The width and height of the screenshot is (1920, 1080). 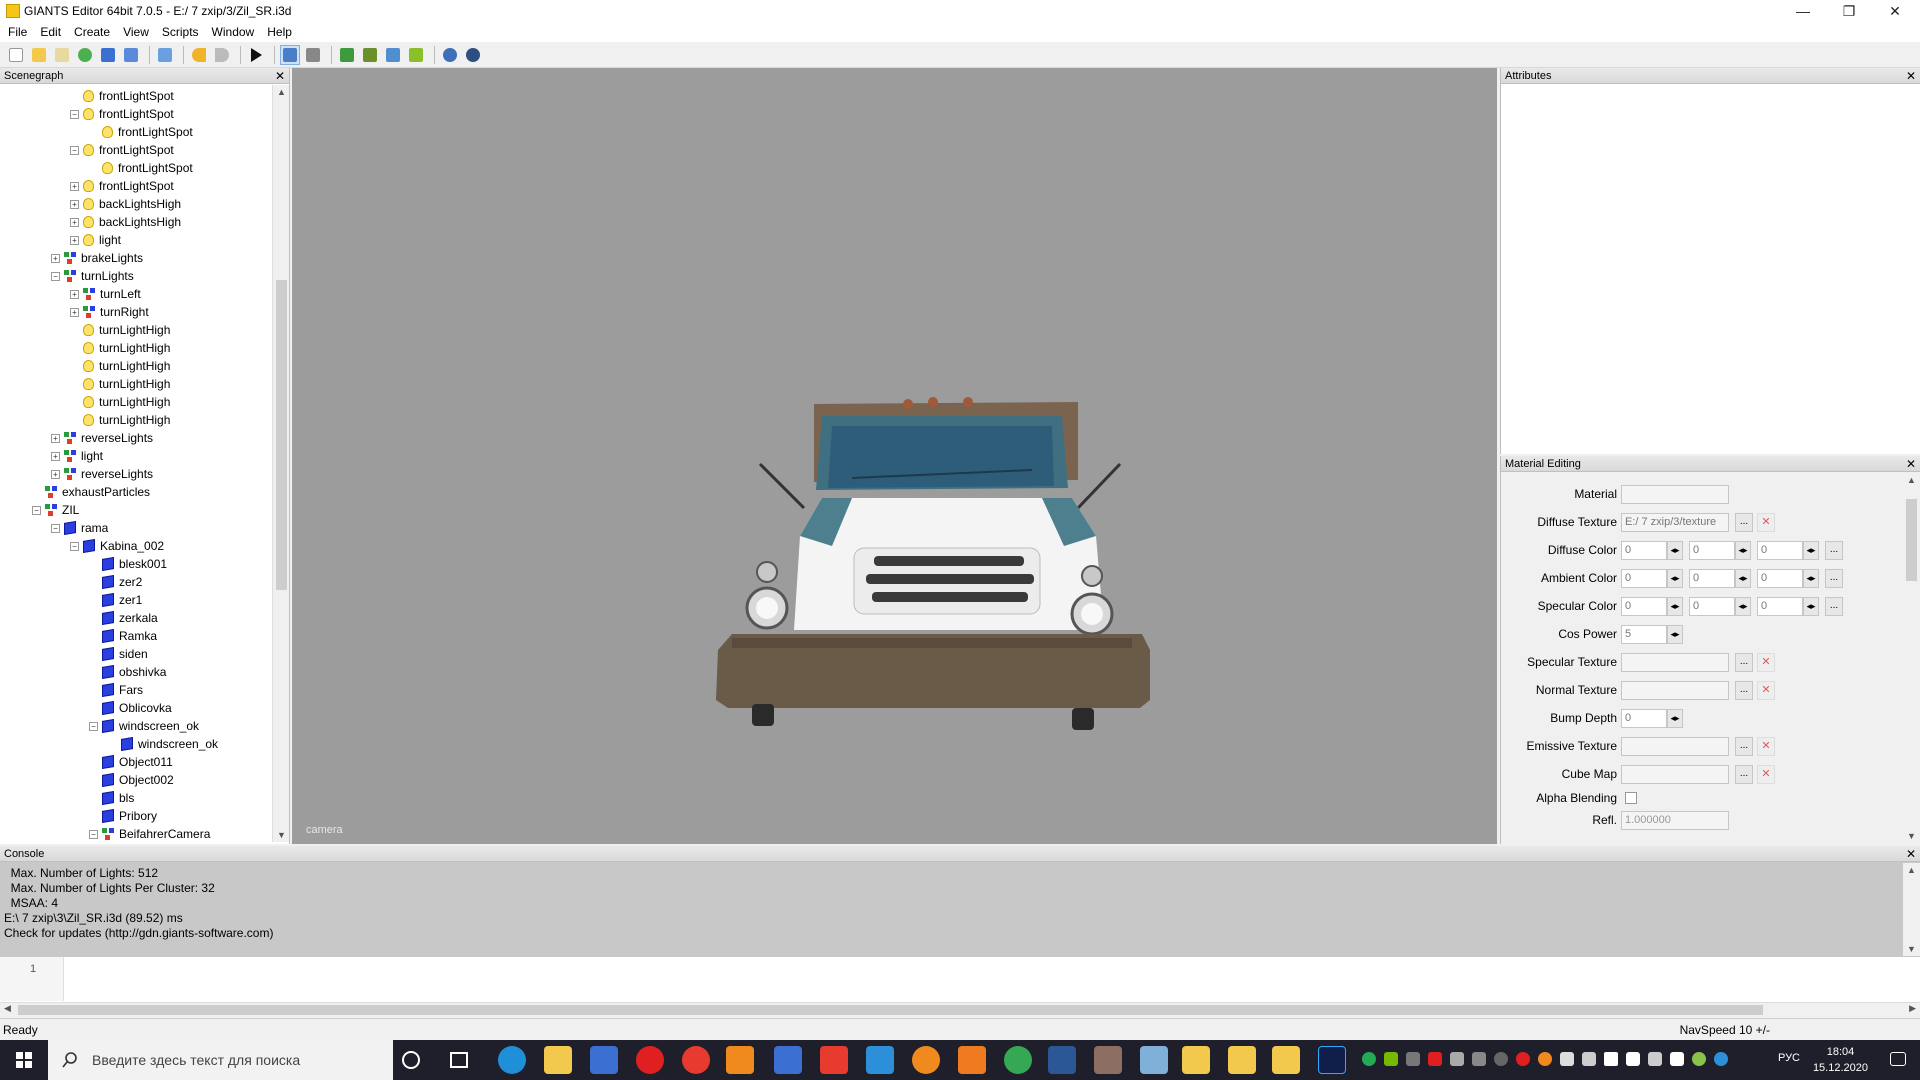 What do you see at coordinates (650, 1060) in the screenshot?
I see `opera-icon` at bounding box center [650, 1060].